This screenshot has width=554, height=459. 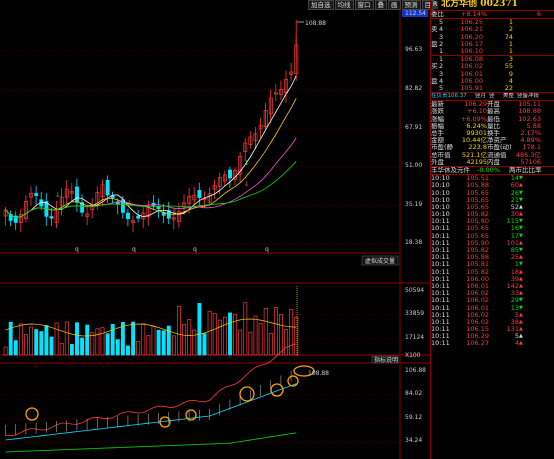 What do you see at coordinates (482, 96) in the screenshot?
I see `category-tab: 竖月` at bounding box center [482, 96].